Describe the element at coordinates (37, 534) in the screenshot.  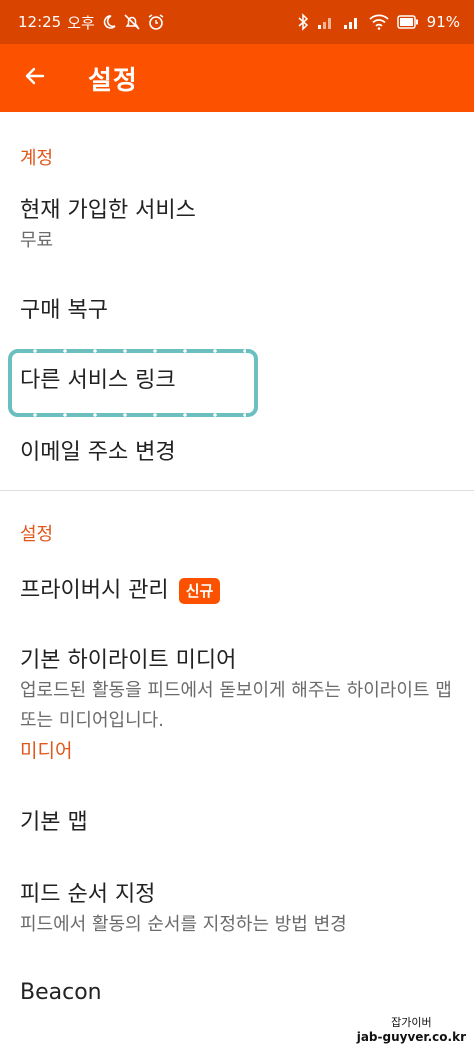
I see `section-header-settings: 설정` at that location.